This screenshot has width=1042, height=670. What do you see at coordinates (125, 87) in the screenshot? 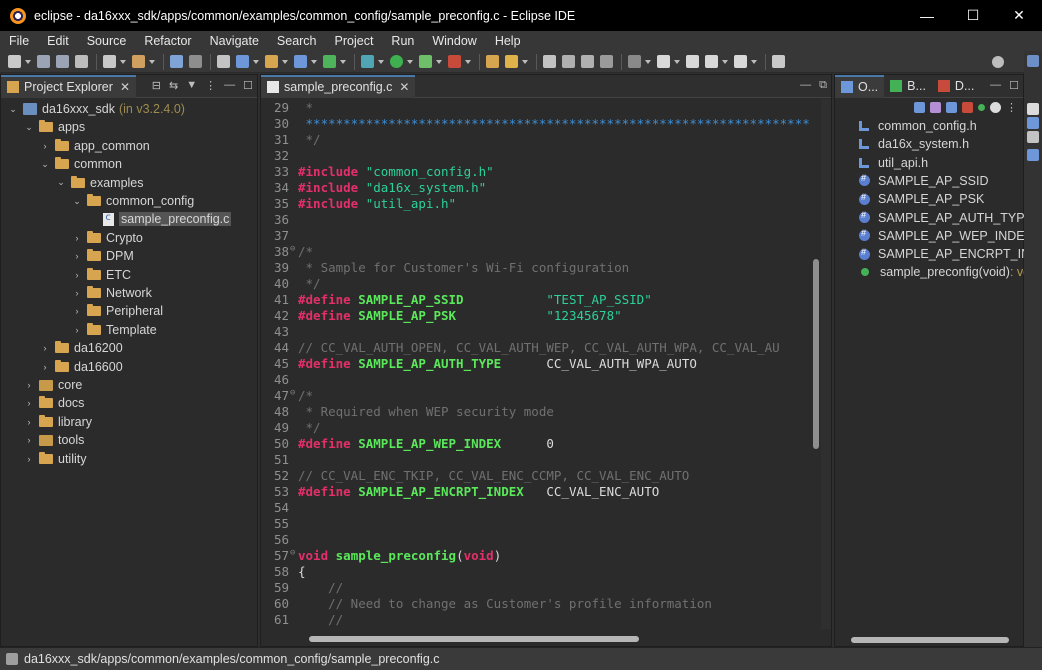
I see `close-icon: ✕` at bounding box center [125, 87].